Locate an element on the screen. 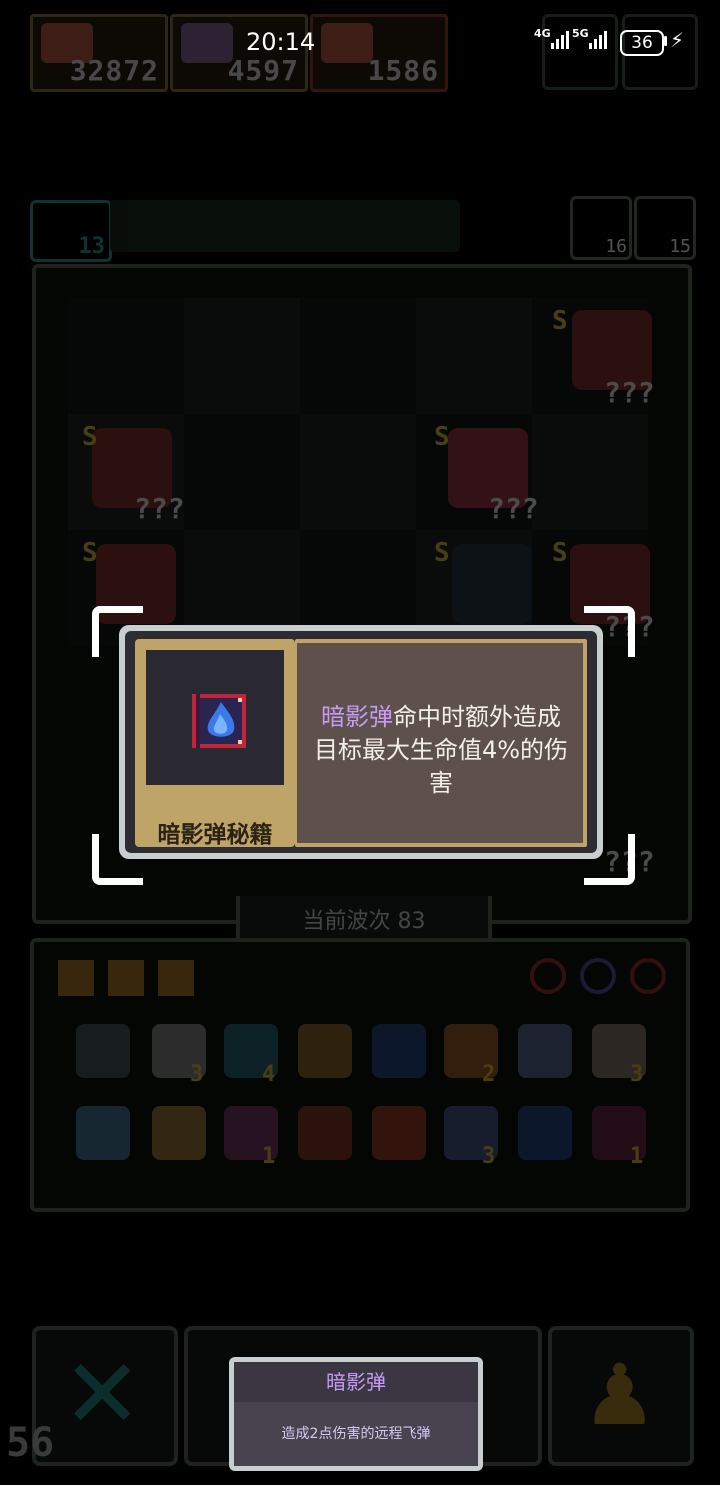  item-name: 暗影弹秘籍 is located at coordinates (215, 835).